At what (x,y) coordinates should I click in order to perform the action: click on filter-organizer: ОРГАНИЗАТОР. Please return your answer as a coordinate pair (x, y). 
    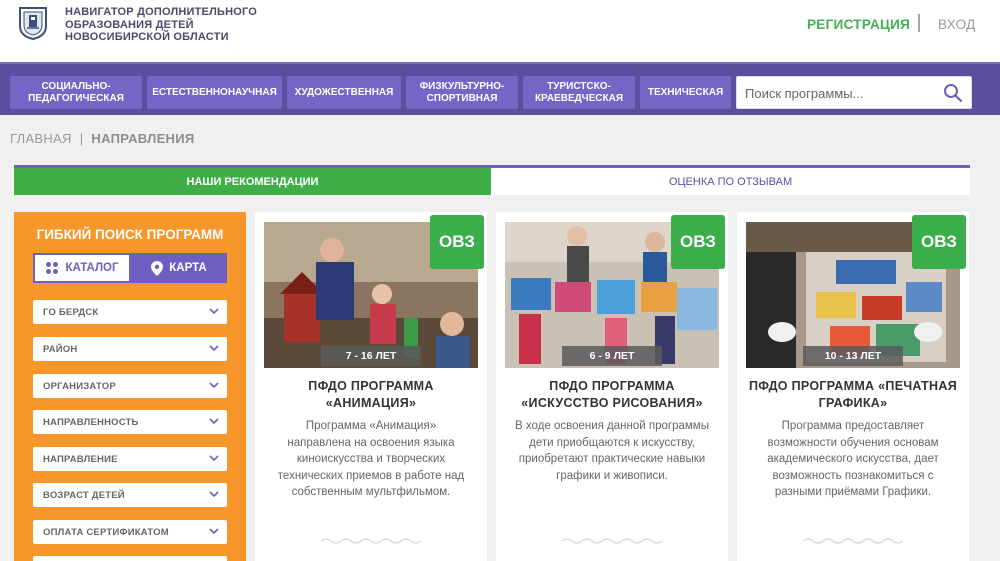
    Looking at the image, I should click on (130, 386).